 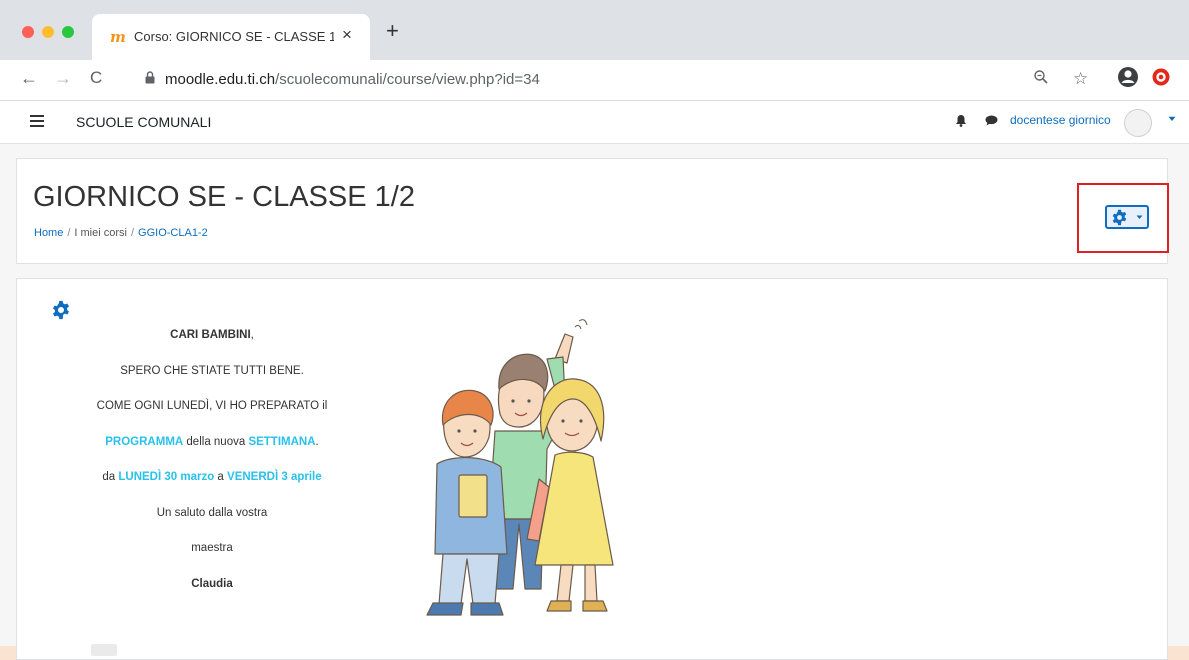 What do you see at coordinates (407, 79) in the screenshot?
I see `url-path: /scuolecomunali/course/view.php?id=34` at bounding box center [407, 79].